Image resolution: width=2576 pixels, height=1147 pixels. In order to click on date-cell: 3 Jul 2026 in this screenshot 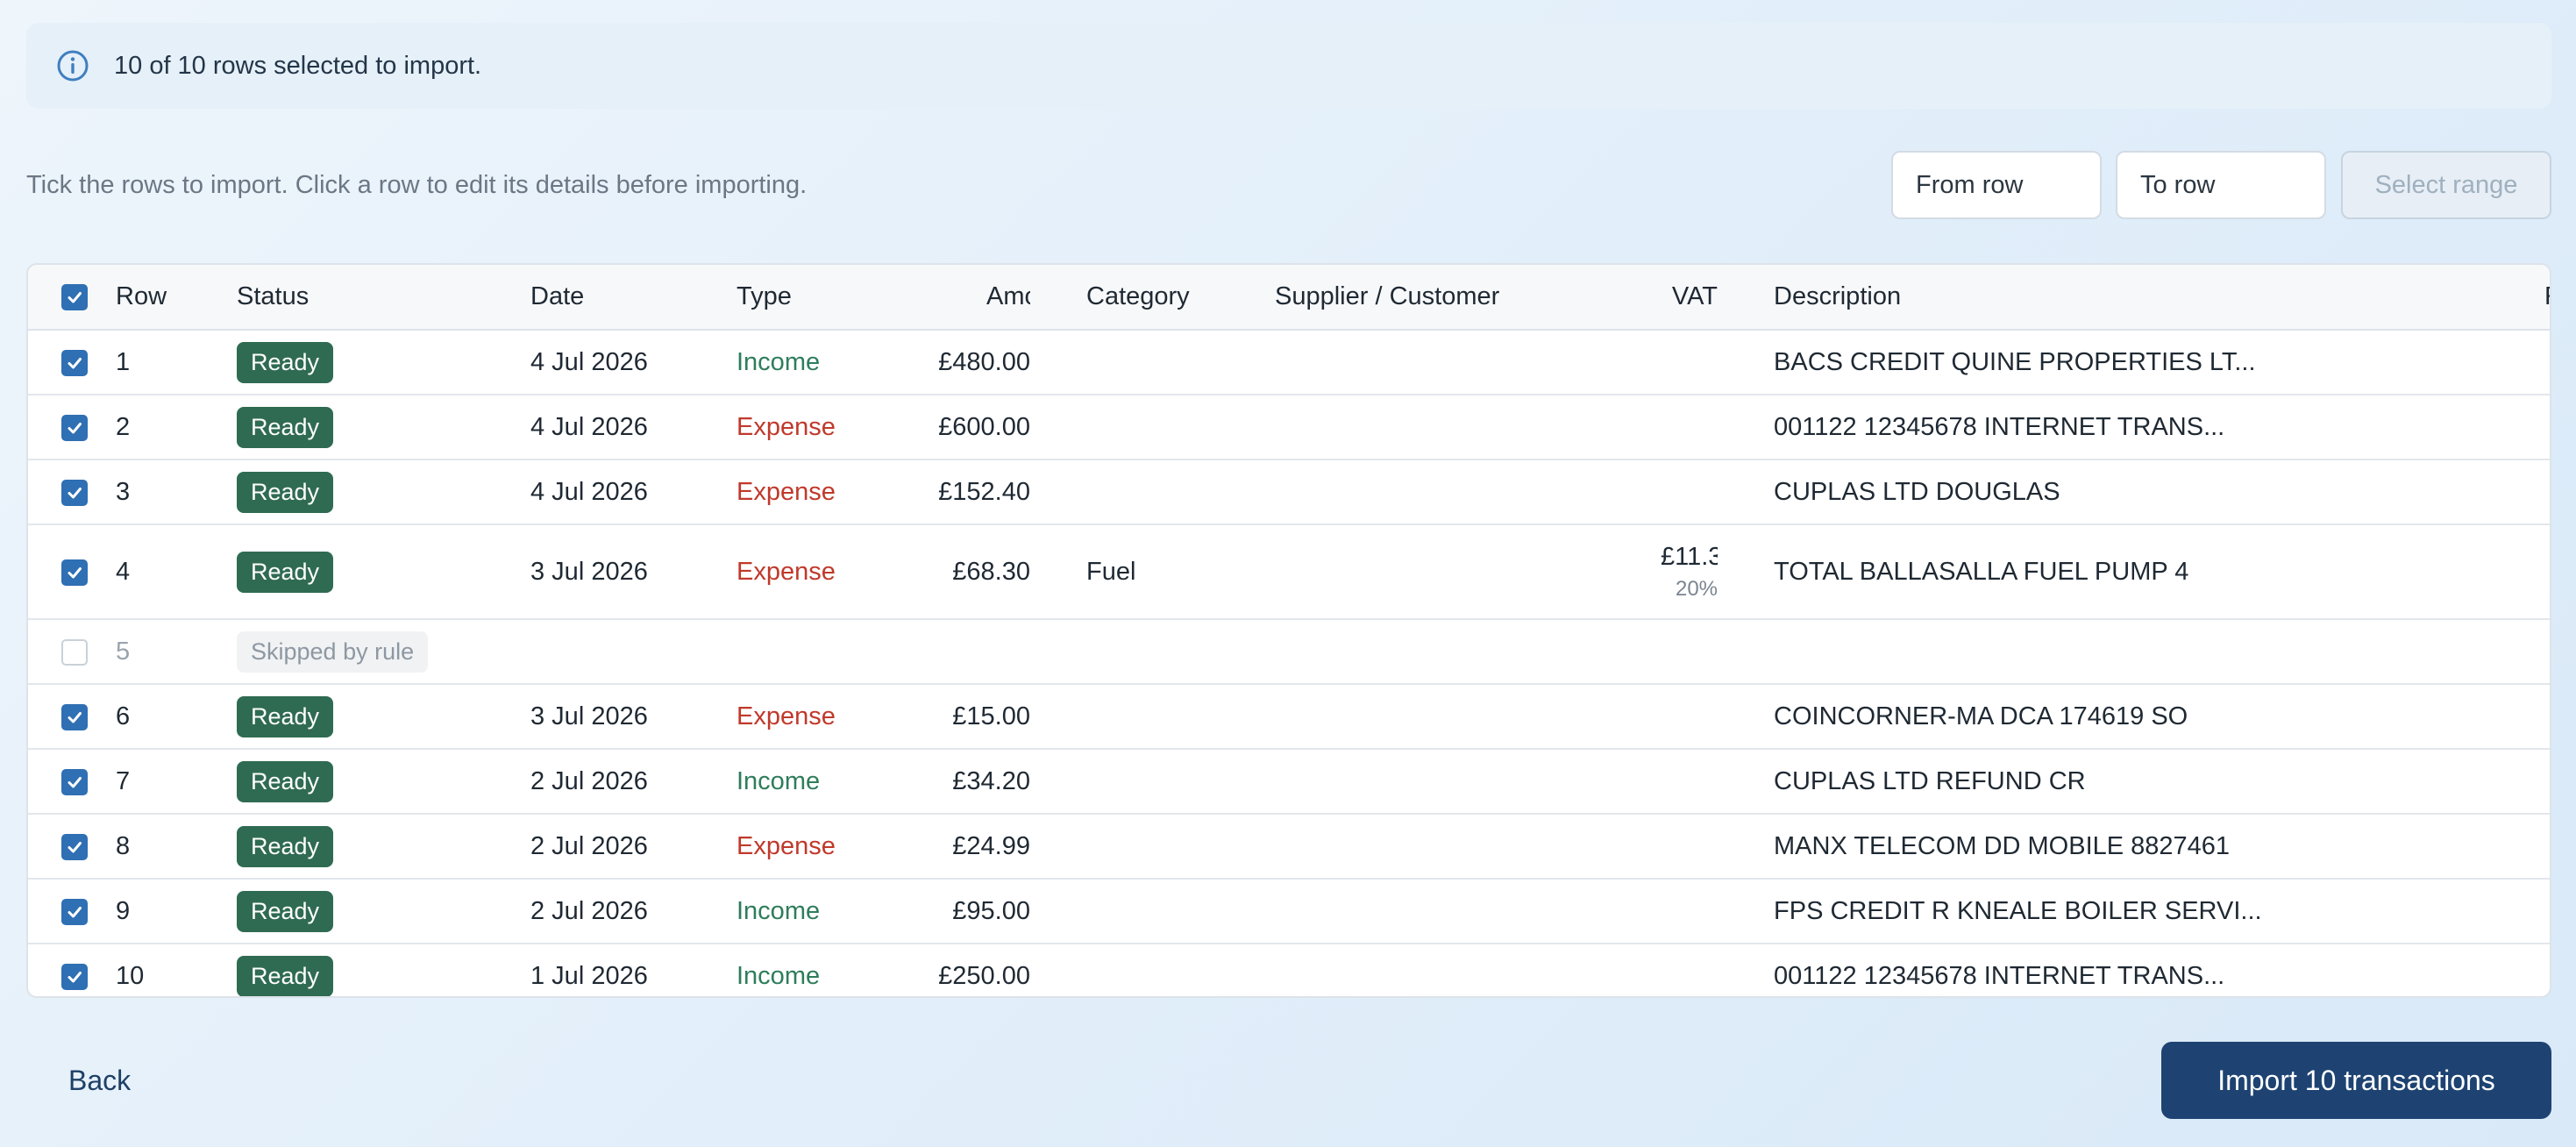, I will do `click(589, 571)`.